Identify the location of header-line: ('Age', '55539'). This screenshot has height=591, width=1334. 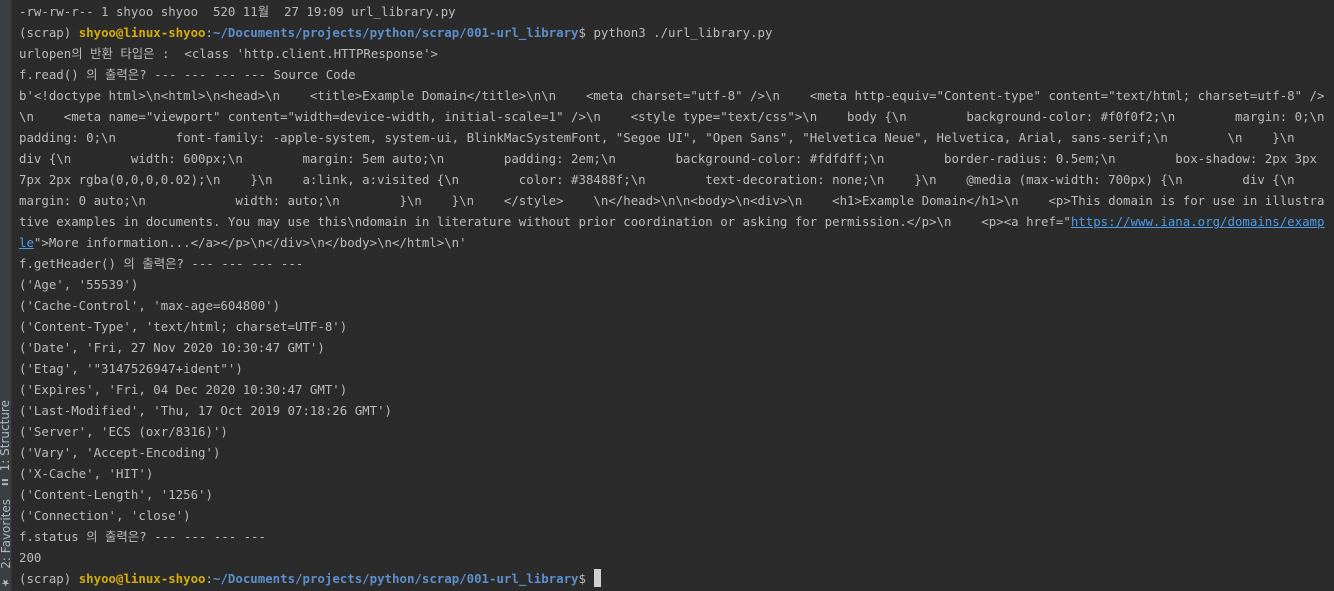
(79, 284).